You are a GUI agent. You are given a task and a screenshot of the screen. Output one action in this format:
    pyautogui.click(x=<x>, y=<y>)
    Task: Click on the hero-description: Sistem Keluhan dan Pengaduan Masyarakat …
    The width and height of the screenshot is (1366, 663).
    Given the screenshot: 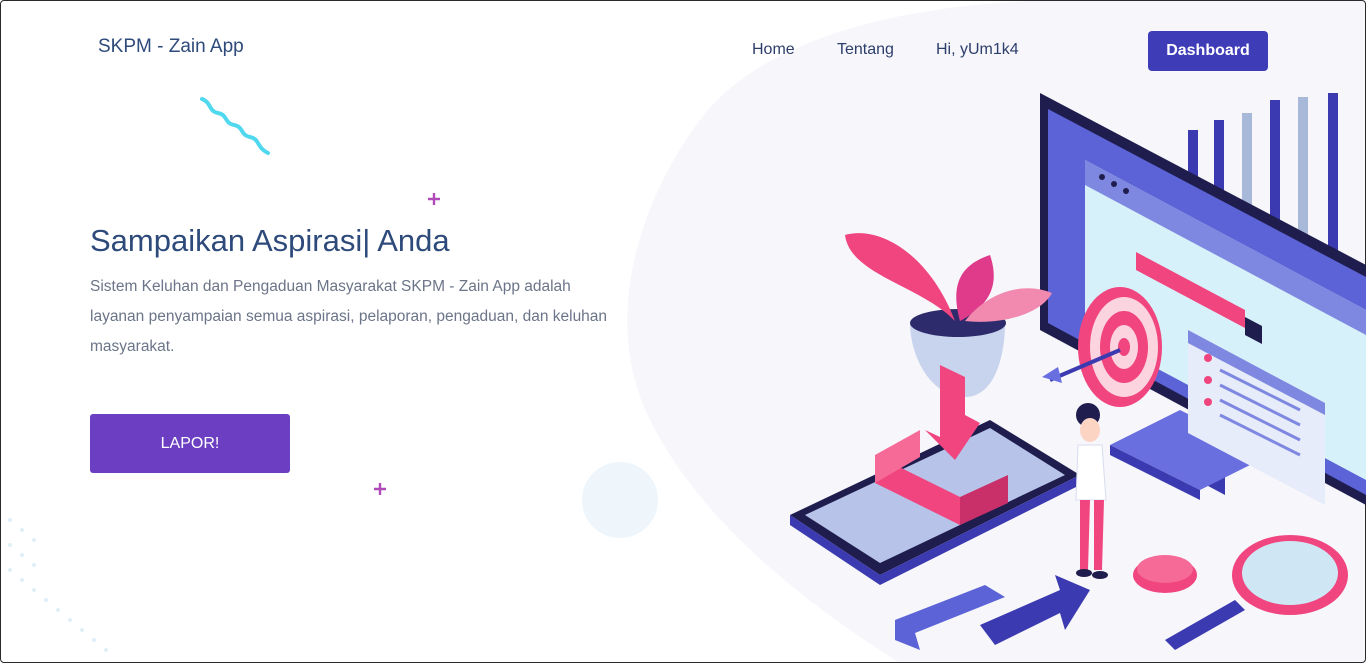 What is the action you would take?
    pyautogui.click(x=349, y=316)
    